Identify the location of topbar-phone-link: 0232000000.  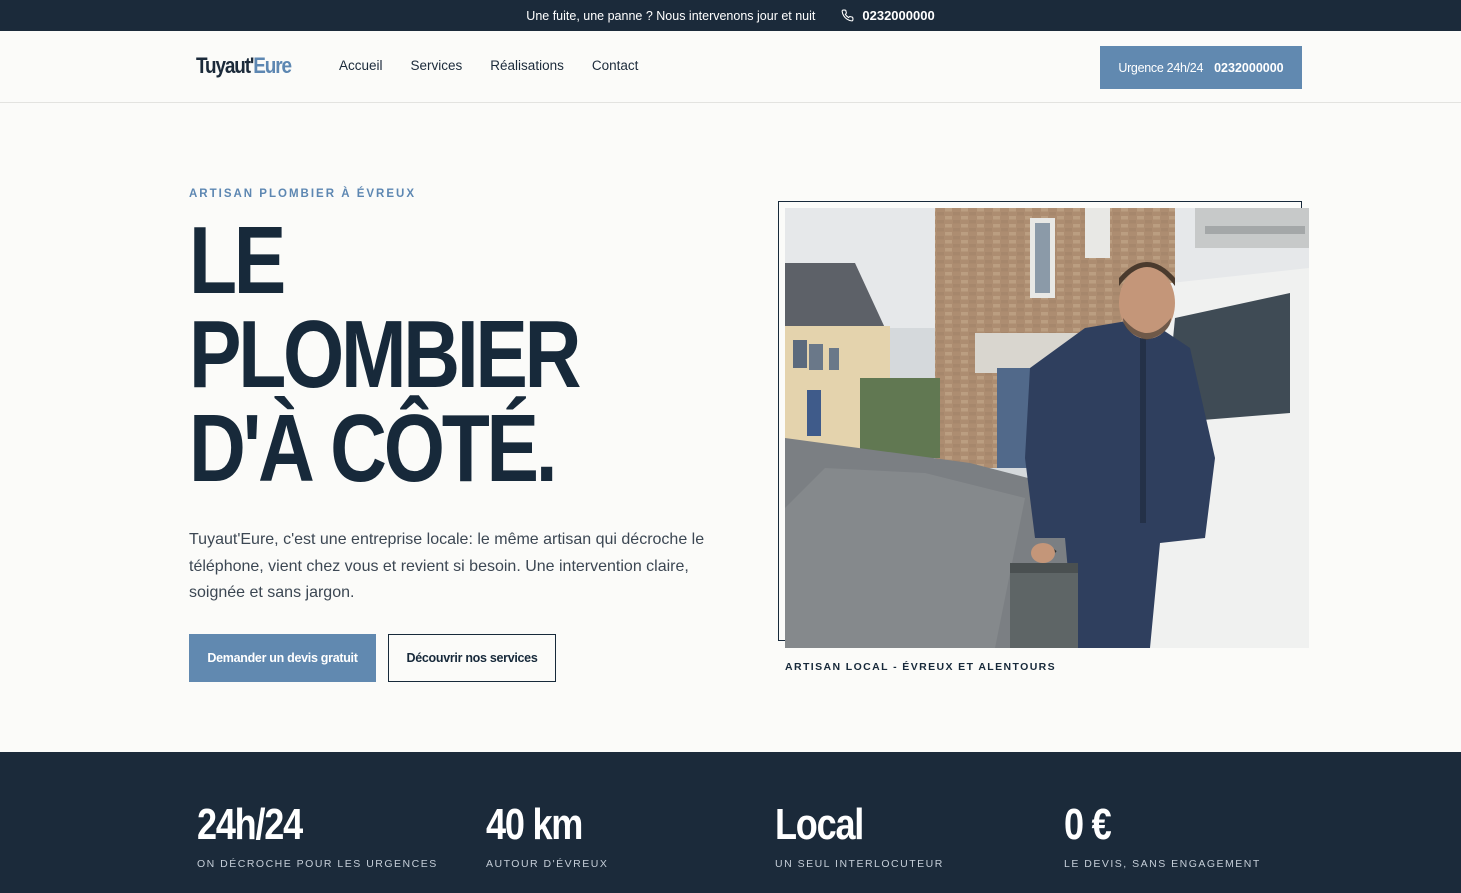
(888, 15).